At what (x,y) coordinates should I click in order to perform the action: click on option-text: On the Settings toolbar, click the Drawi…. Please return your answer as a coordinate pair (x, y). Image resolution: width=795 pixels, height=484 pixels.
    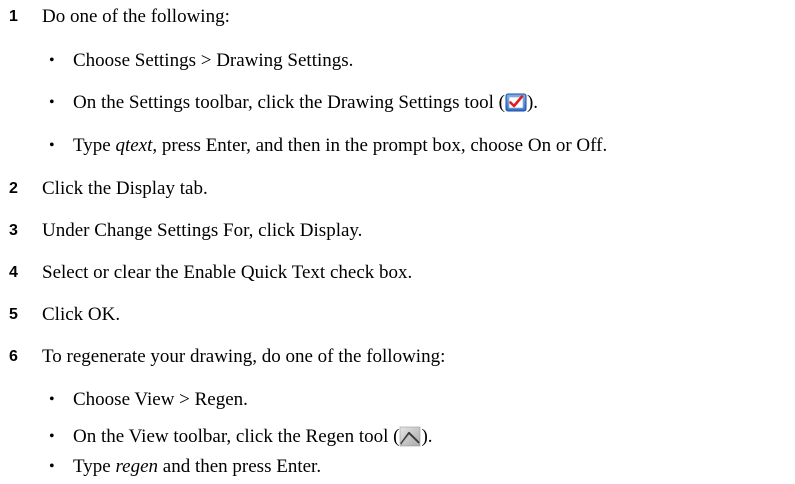
    Looking at the image, I should click on (305, 103).